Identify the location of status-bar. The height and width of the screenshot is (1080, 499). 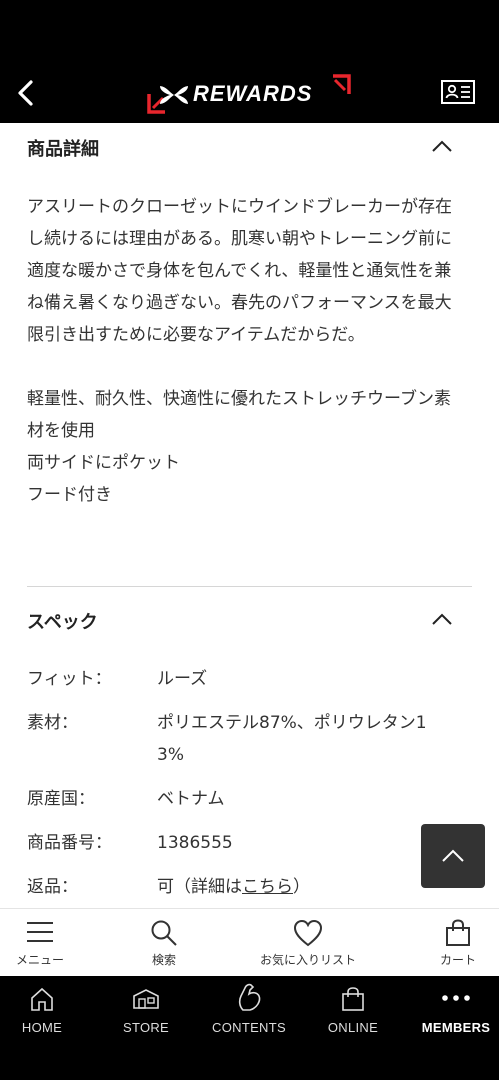
(249, 33).